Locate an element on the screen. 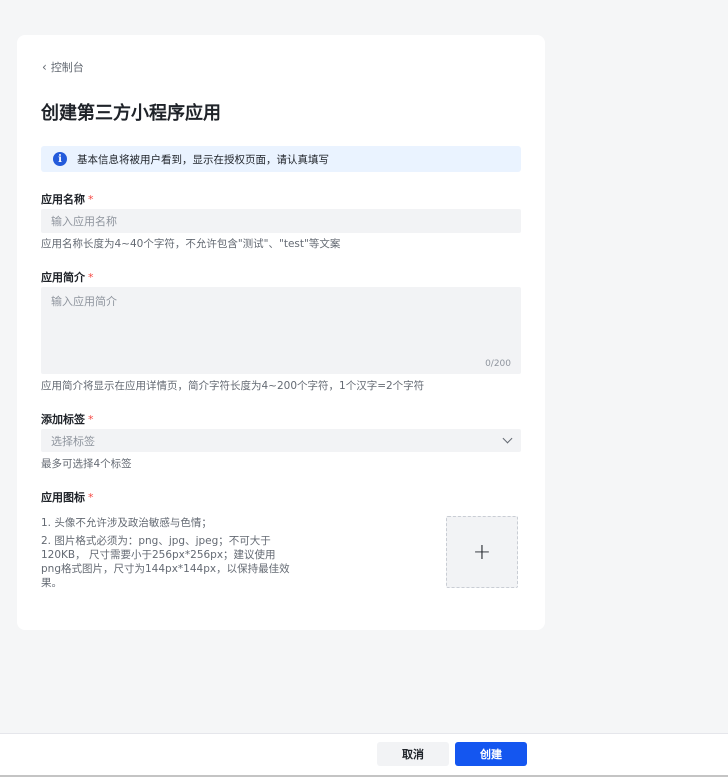  icon-label: 应用图标 * is located at coordinates (67, 497).